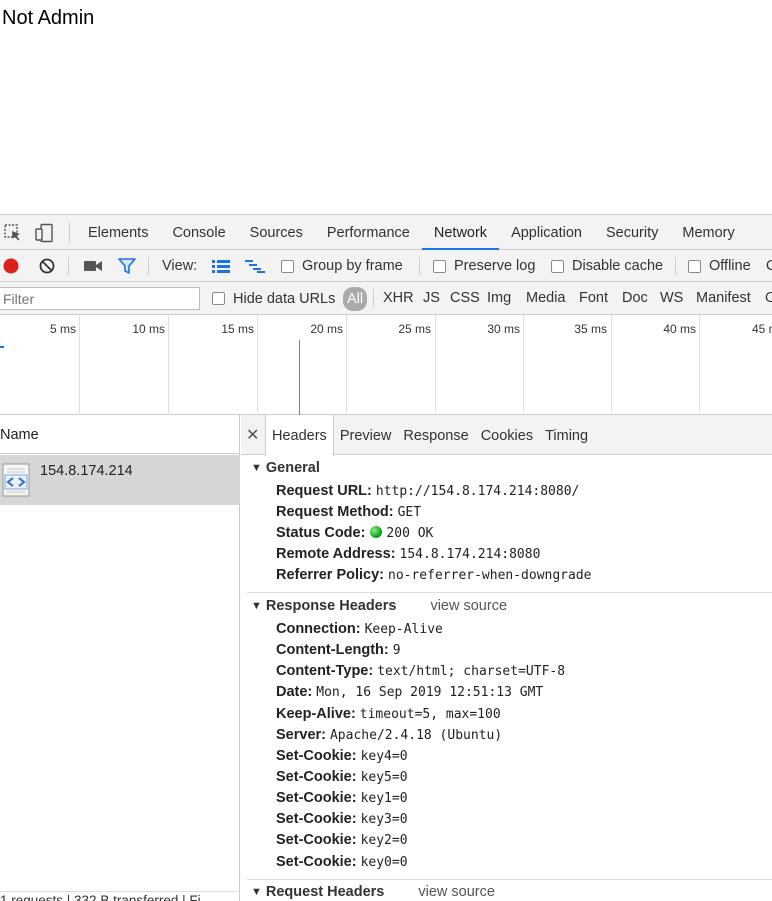 The height and width of the screenshot is (901, 772). What do you see at coordinates (198, 232) in the screenshot?
I see `tab-console: Console` at bounding box center [198, 232].